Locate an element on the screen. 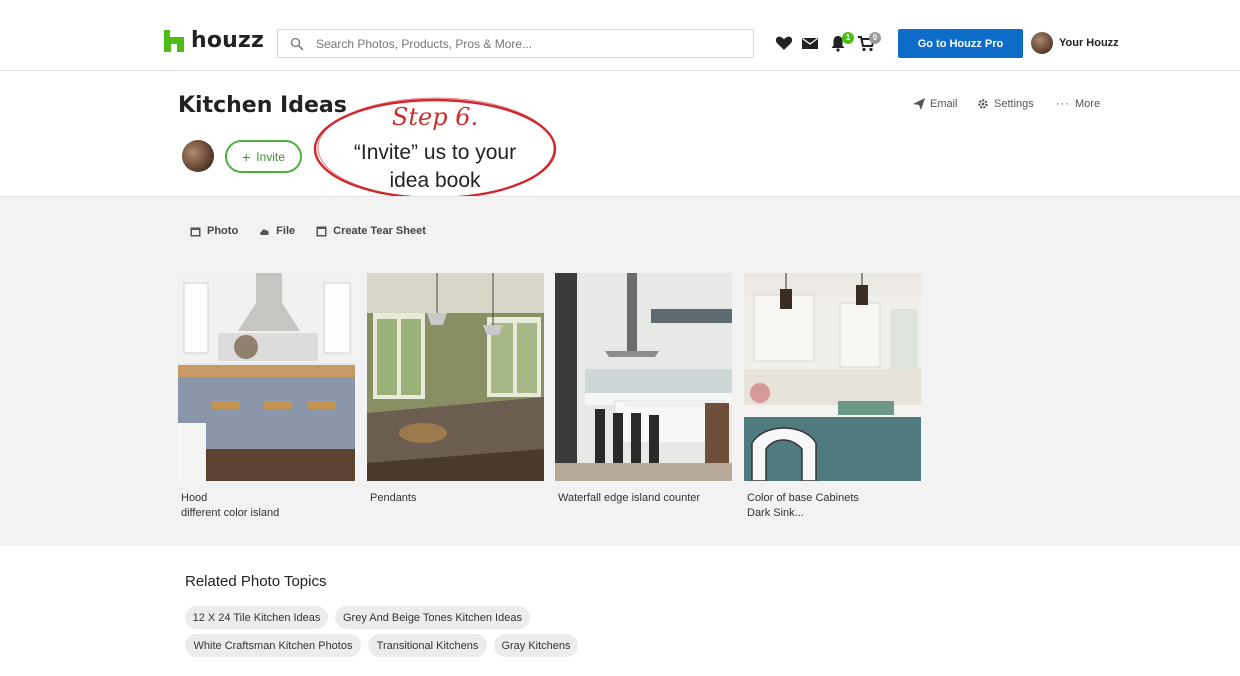 The width and height of the screenshot is (1240, 676). ideabook-photo-card: Waterfall edge island counter is located at coordinates (643, 389).